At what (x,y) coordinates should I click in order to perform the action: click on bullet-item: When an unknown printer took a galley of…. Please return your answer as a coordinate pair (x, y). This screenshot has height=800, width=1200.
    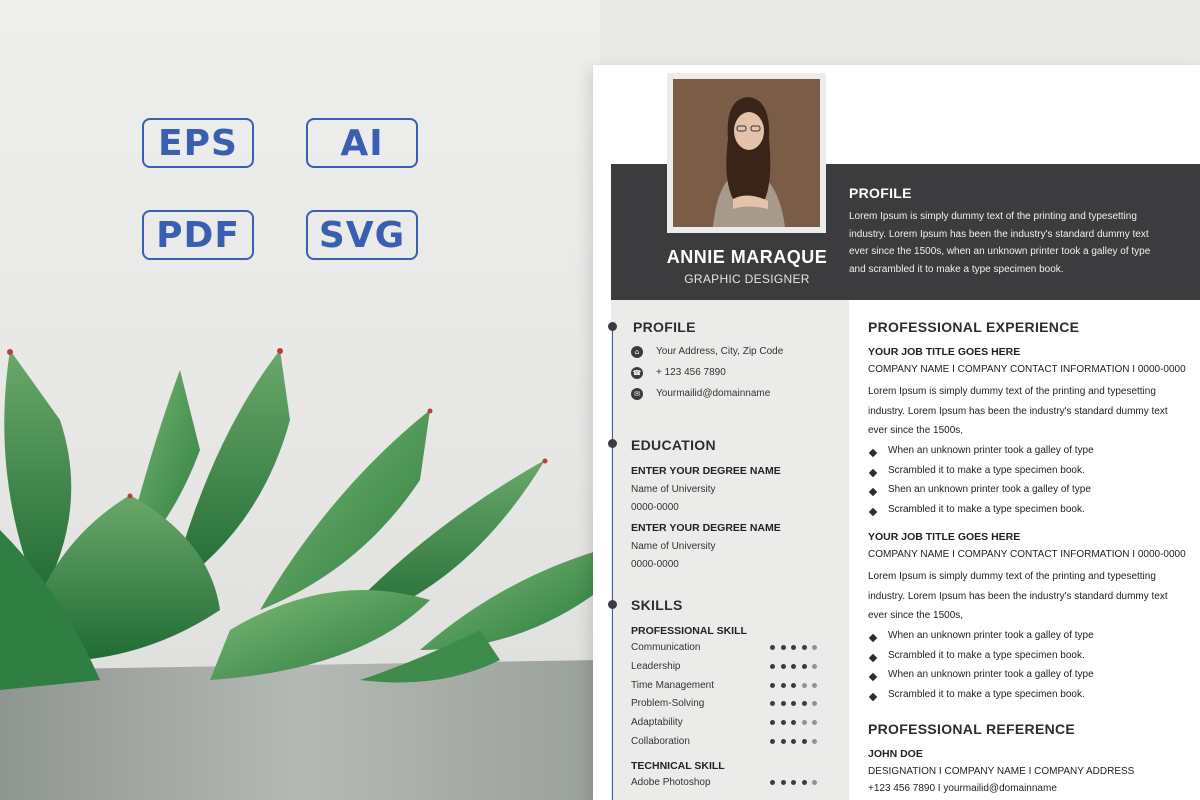
    Looking at the image, I should click on (1033, 677).